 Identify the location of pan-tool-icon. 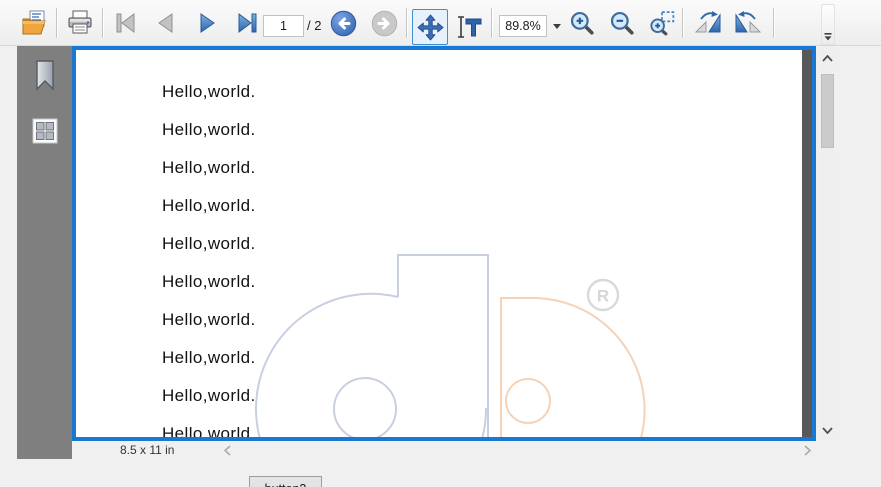
(430, 27).